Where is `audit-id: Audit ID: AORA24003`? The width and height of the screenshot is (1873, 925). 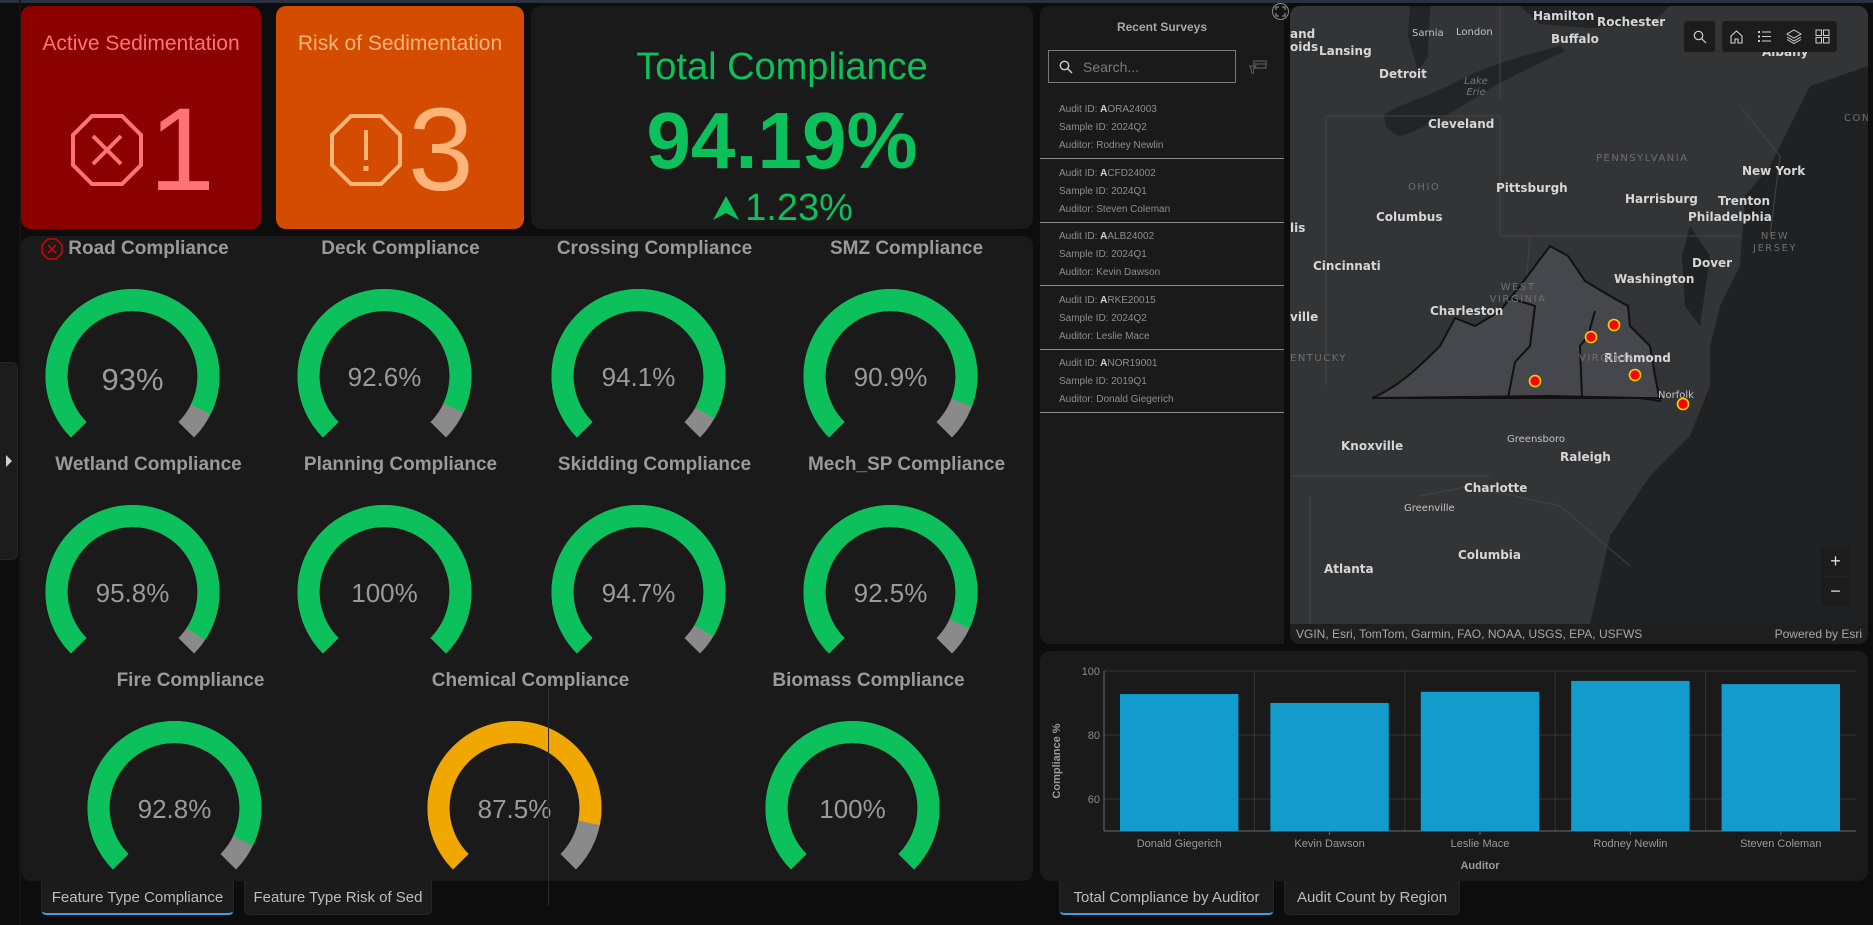
audit-id: Audit ID: AORA24003 is located at coordinates (1171, 110).